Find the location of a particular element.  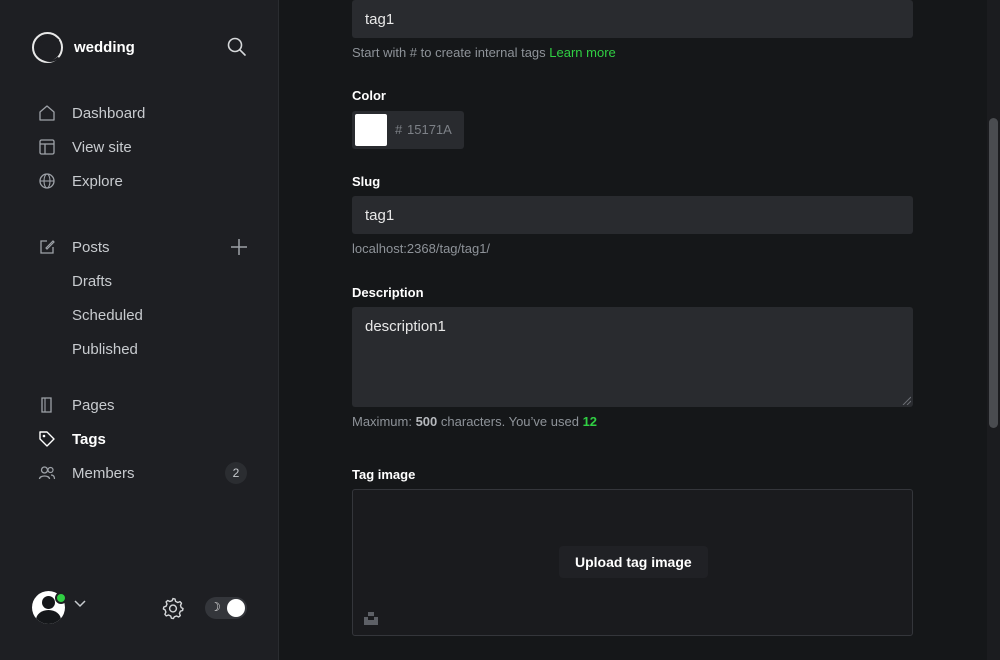

tag-icon is located at coordinates (47, 439).